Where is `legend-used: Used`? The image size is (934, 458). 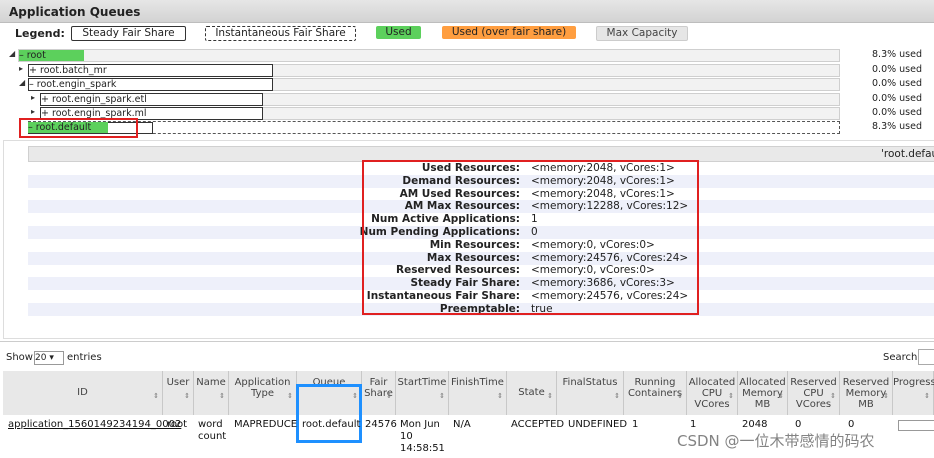 legend-used: Used is located at coordinates (398, 32).